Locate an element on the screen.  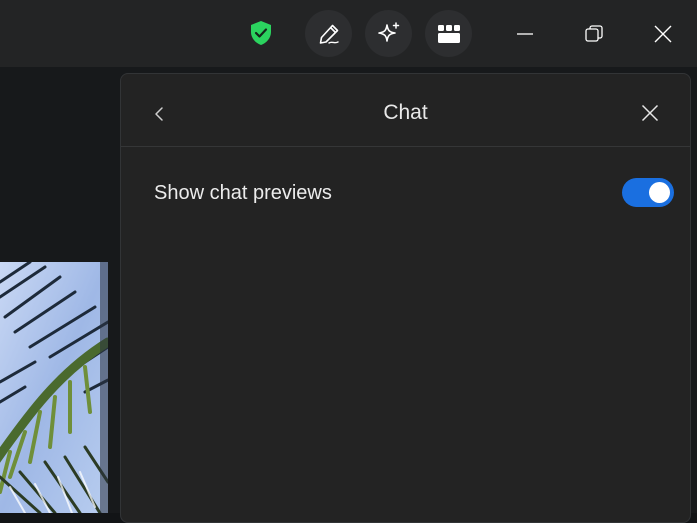
panel-title: Chat is located at coordinates (405, 112).